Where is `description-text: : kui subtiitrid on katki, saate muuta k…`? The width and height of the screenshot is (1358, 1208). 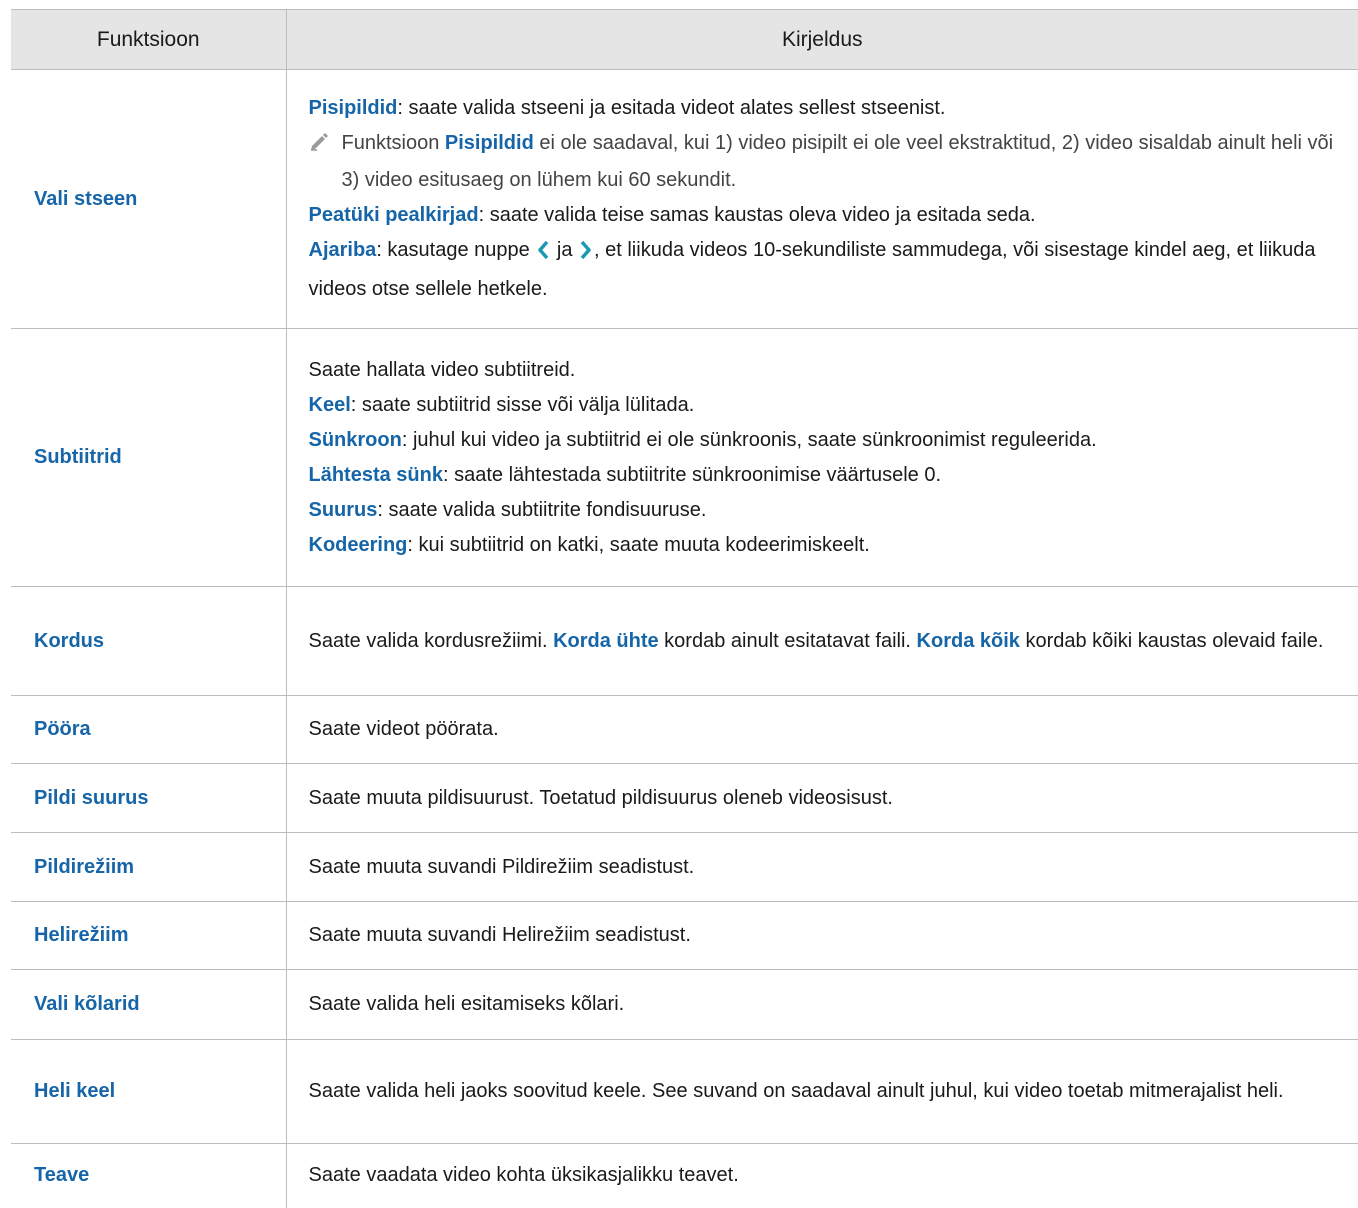
description-text: : kui subtiitrid on katki, saate muuta k… is located at coordinates (638, 544).